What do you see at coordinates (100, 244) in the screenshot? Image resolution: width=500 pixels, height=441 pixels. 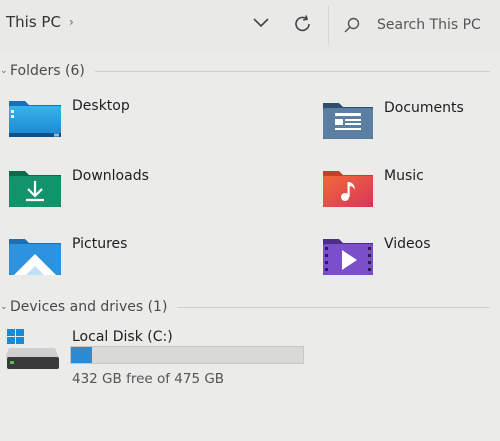 I see `folder-label: Pictures` at bounding box center [100, 244].